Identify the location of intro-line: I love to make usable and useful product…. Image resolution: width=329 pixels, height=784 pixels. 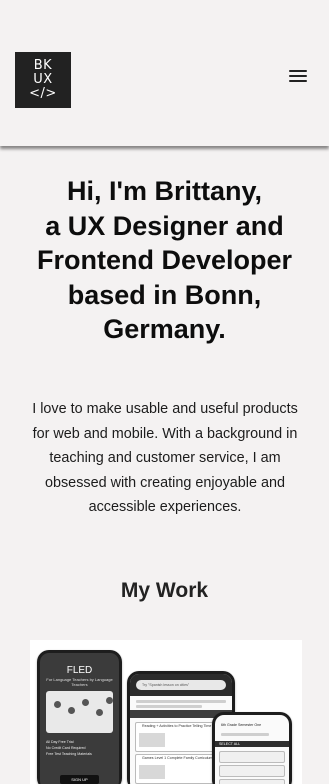
(165, 409).